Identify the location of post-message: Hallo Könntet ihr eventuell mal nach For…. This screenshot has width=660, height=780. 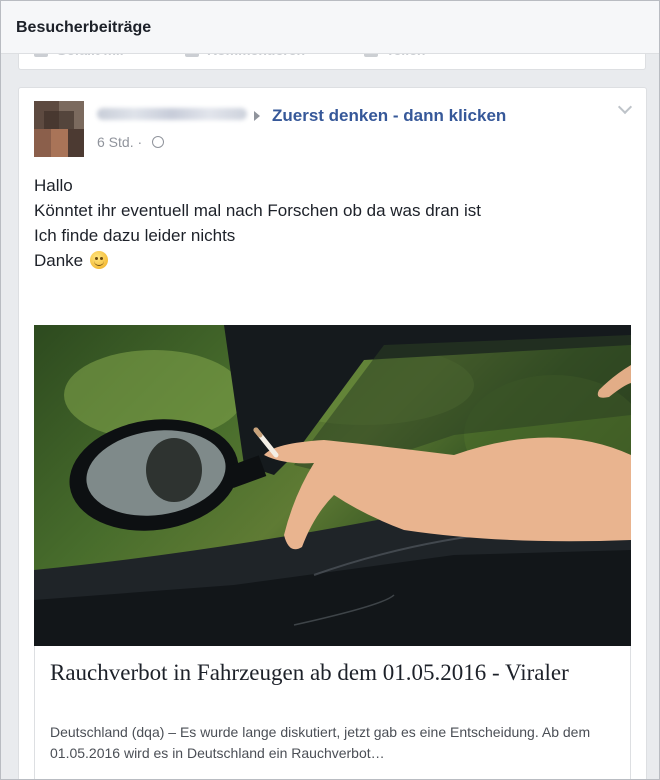
(257, 223).